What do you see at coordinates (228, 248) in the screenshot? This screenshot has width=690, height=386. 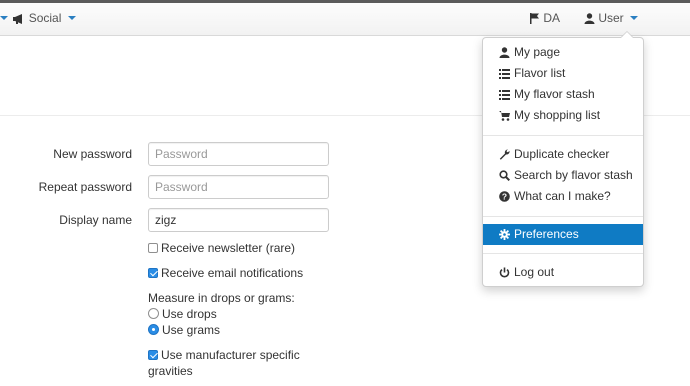 I see `newsletter-label: Receive newsletter (rare)` at bounding box center [228, 248].